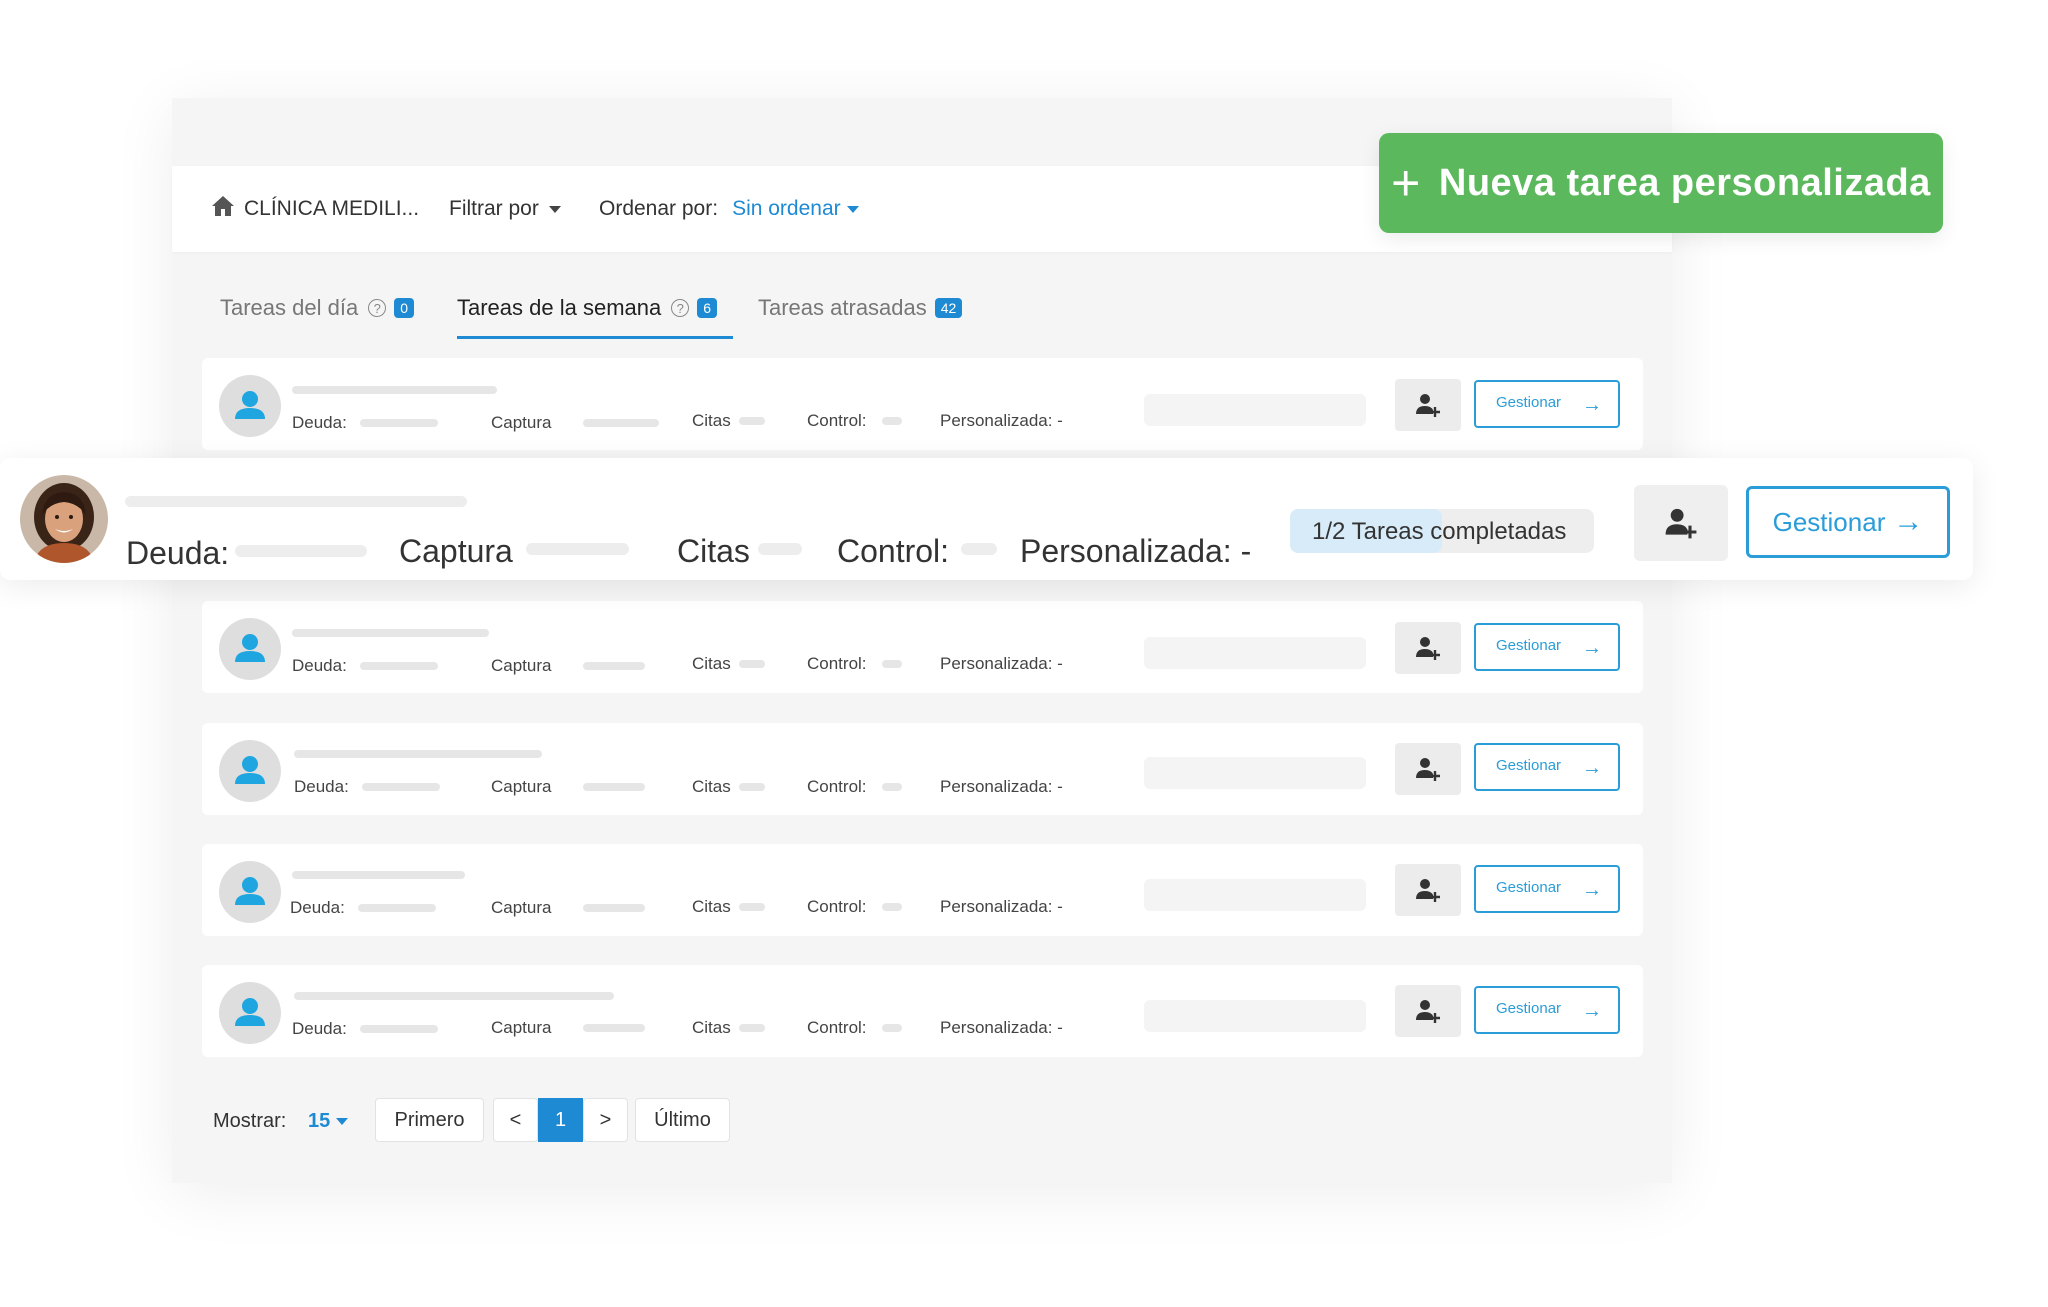  Describe the element at coordinates (289, 307) in the screenshot. I see `tab-label: Tareas del día` at that location.